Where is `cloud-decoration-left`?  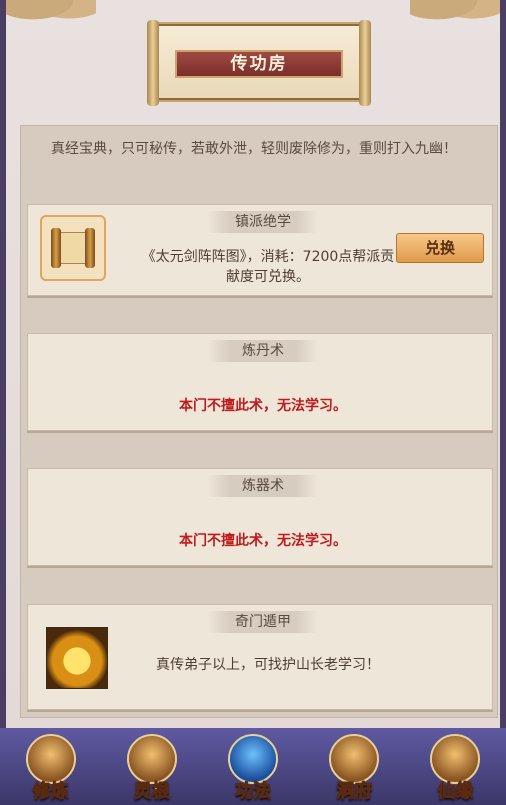
cloud-decoration-left is located at coordinates (51, 15).